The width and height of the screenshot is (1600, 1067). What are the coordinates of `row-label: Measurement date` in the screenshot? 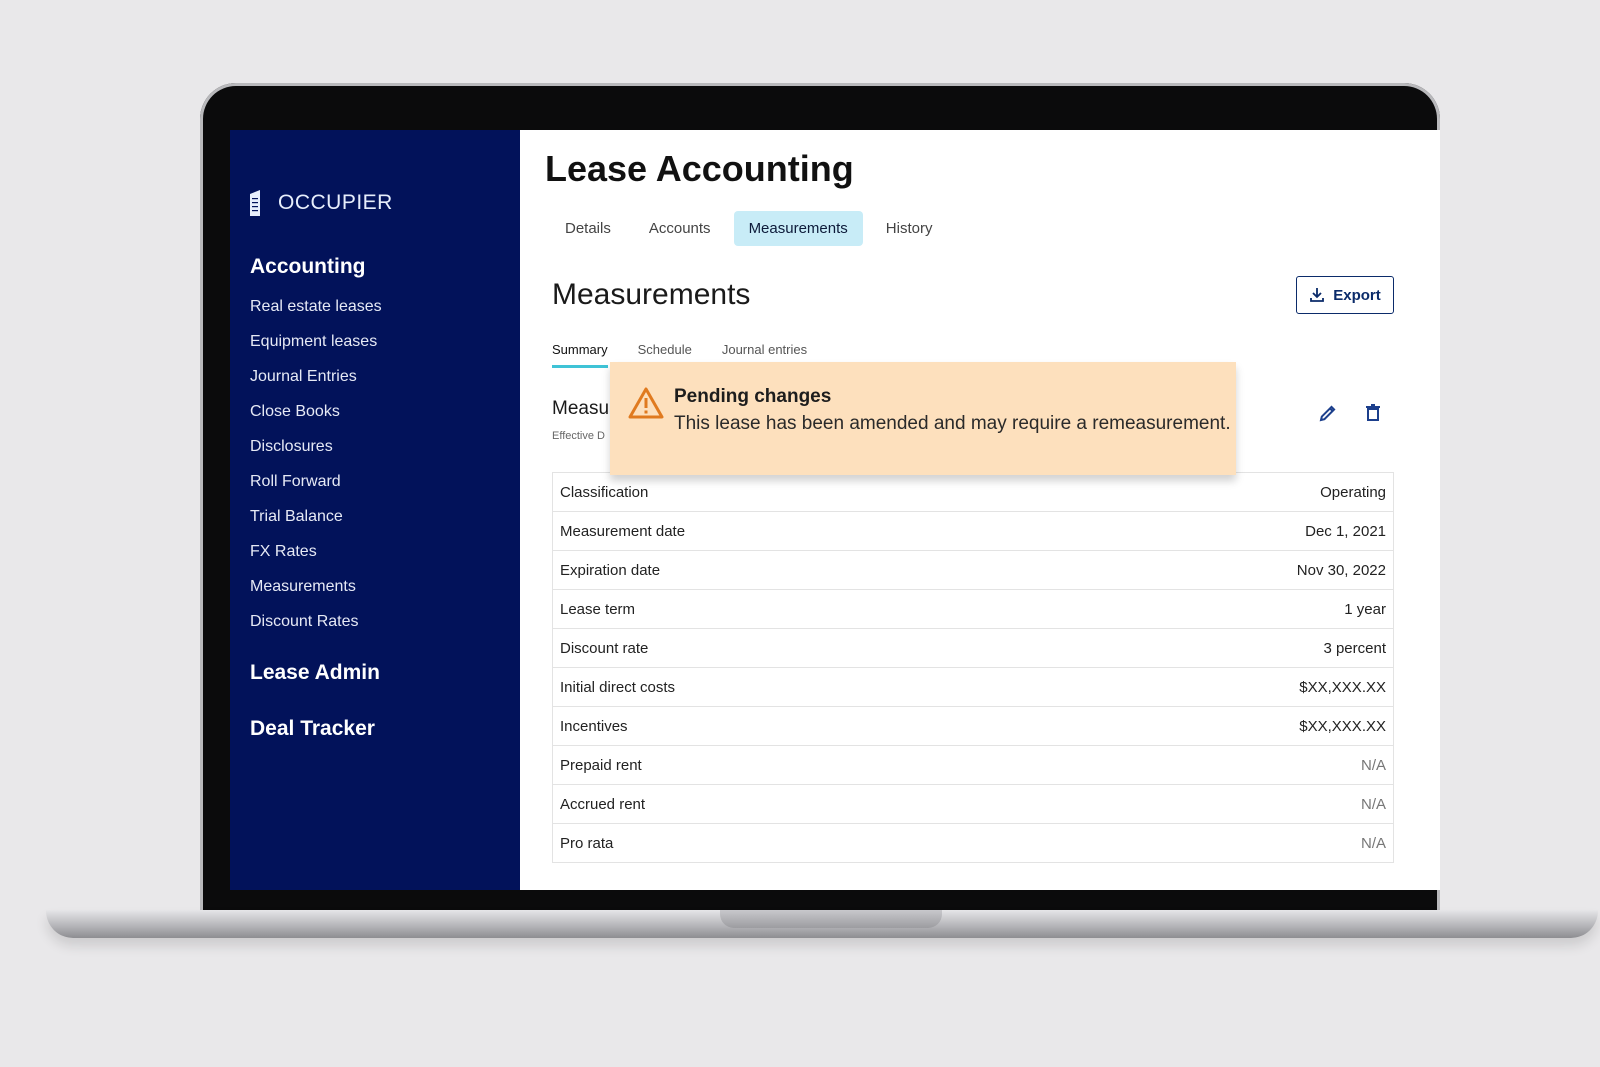 It's located at (623, 531).